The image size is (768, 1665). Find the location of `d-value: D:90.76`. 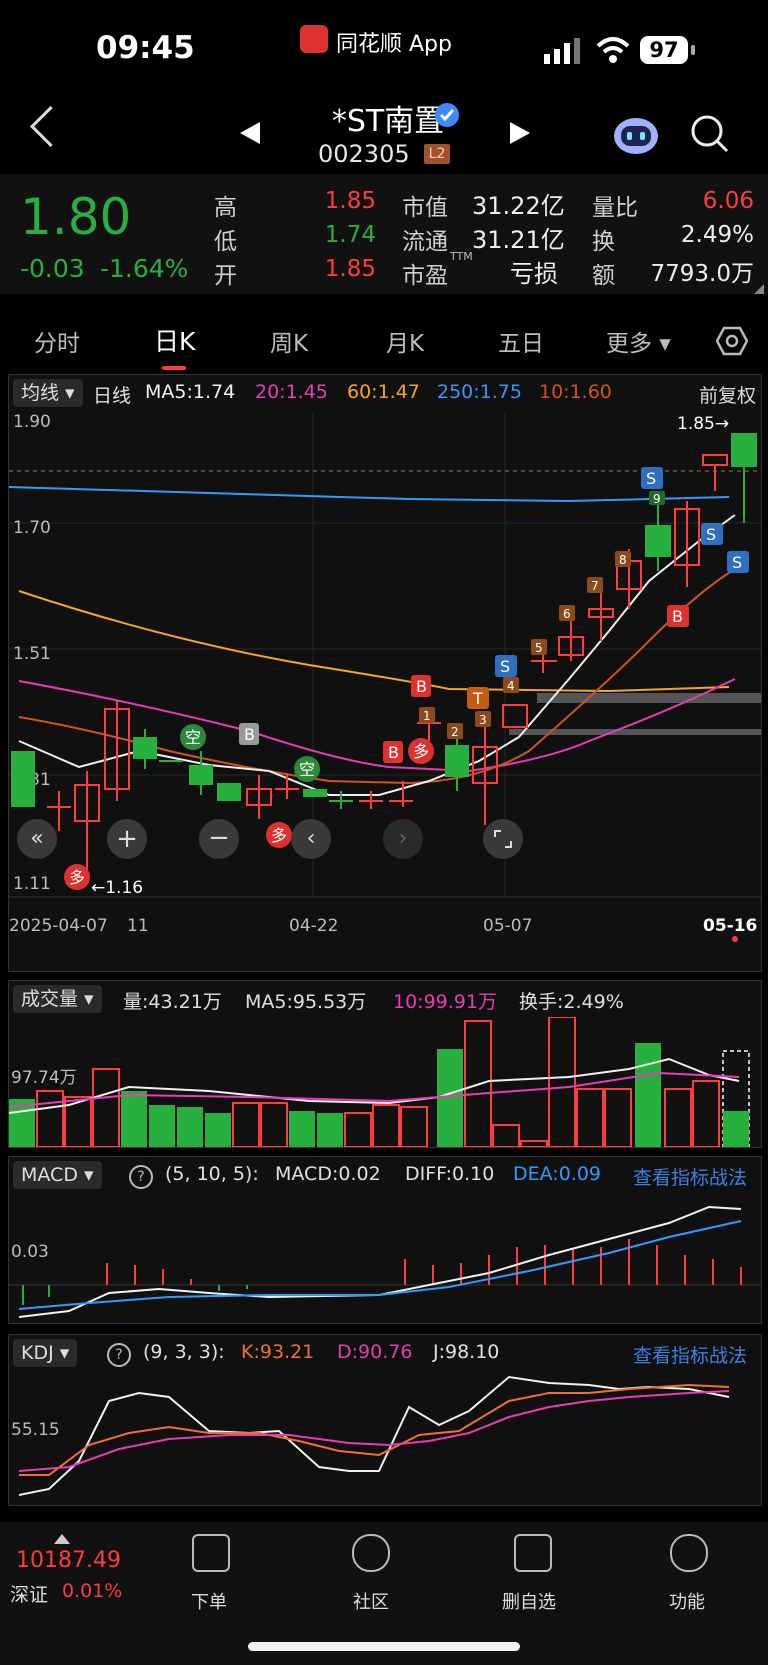

d-value: D:90.76 is located at coordinates (375, 1352).